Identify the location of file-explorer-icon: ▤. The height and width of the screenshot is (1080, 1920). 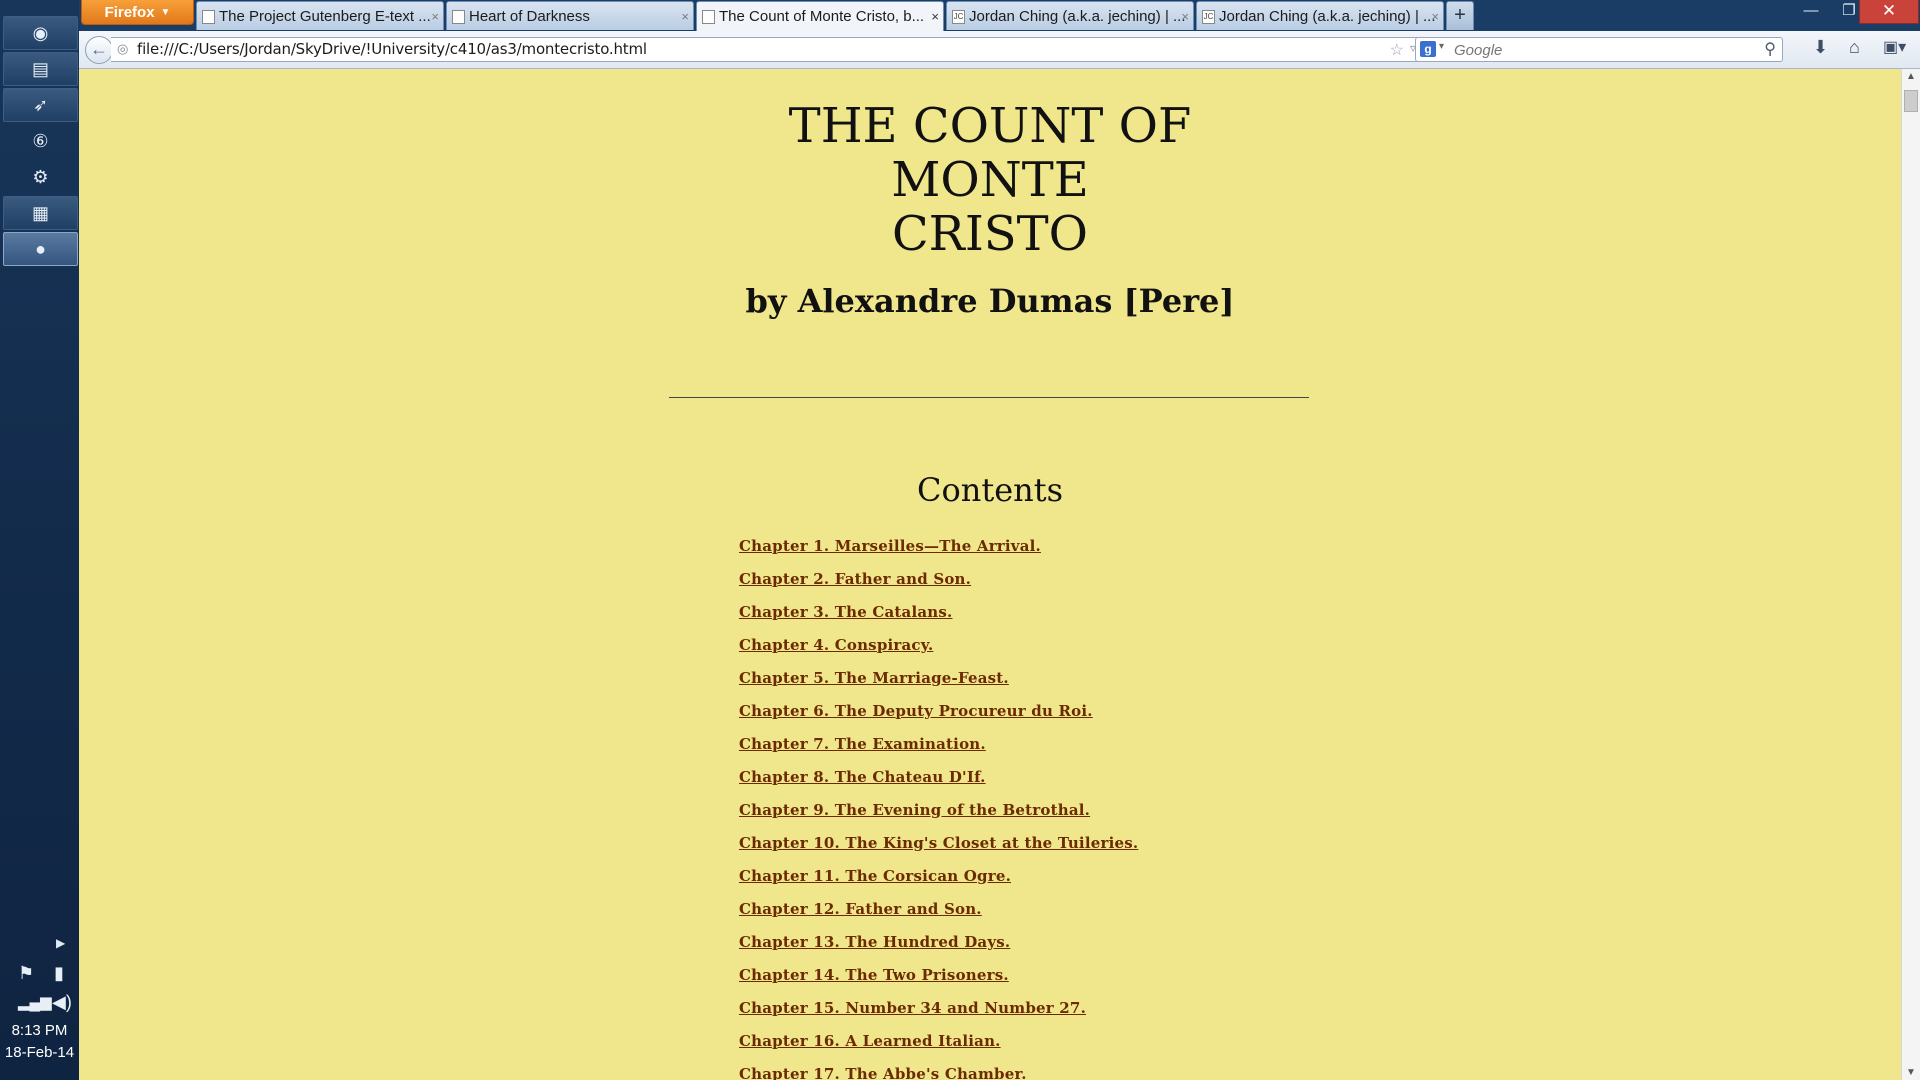
(40, 69).